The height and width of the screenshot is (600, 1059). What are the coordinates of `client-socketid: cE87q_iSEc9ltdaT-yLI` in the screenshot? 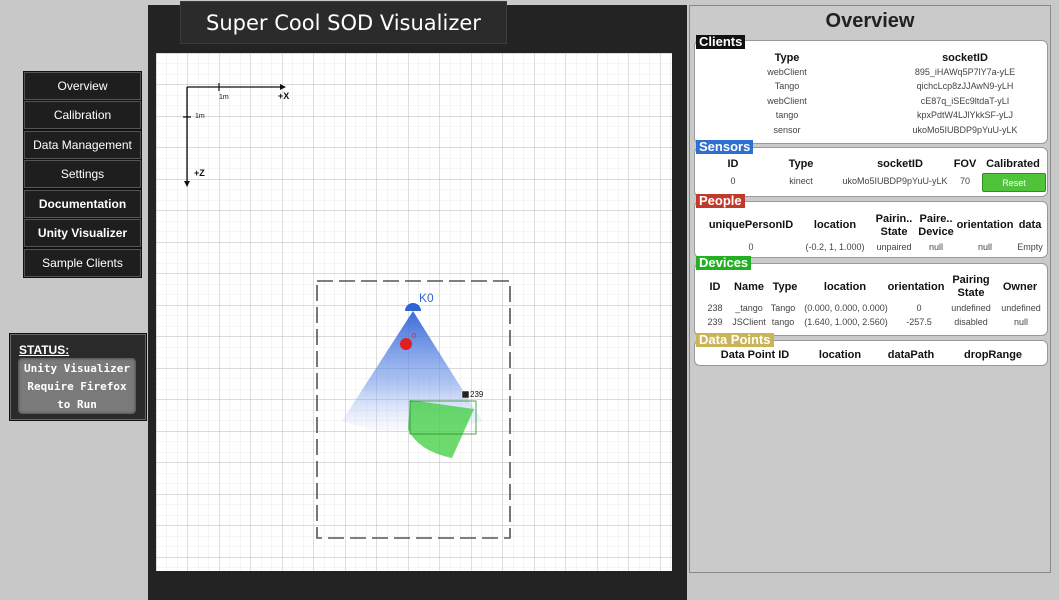 It's located at (965, 101).